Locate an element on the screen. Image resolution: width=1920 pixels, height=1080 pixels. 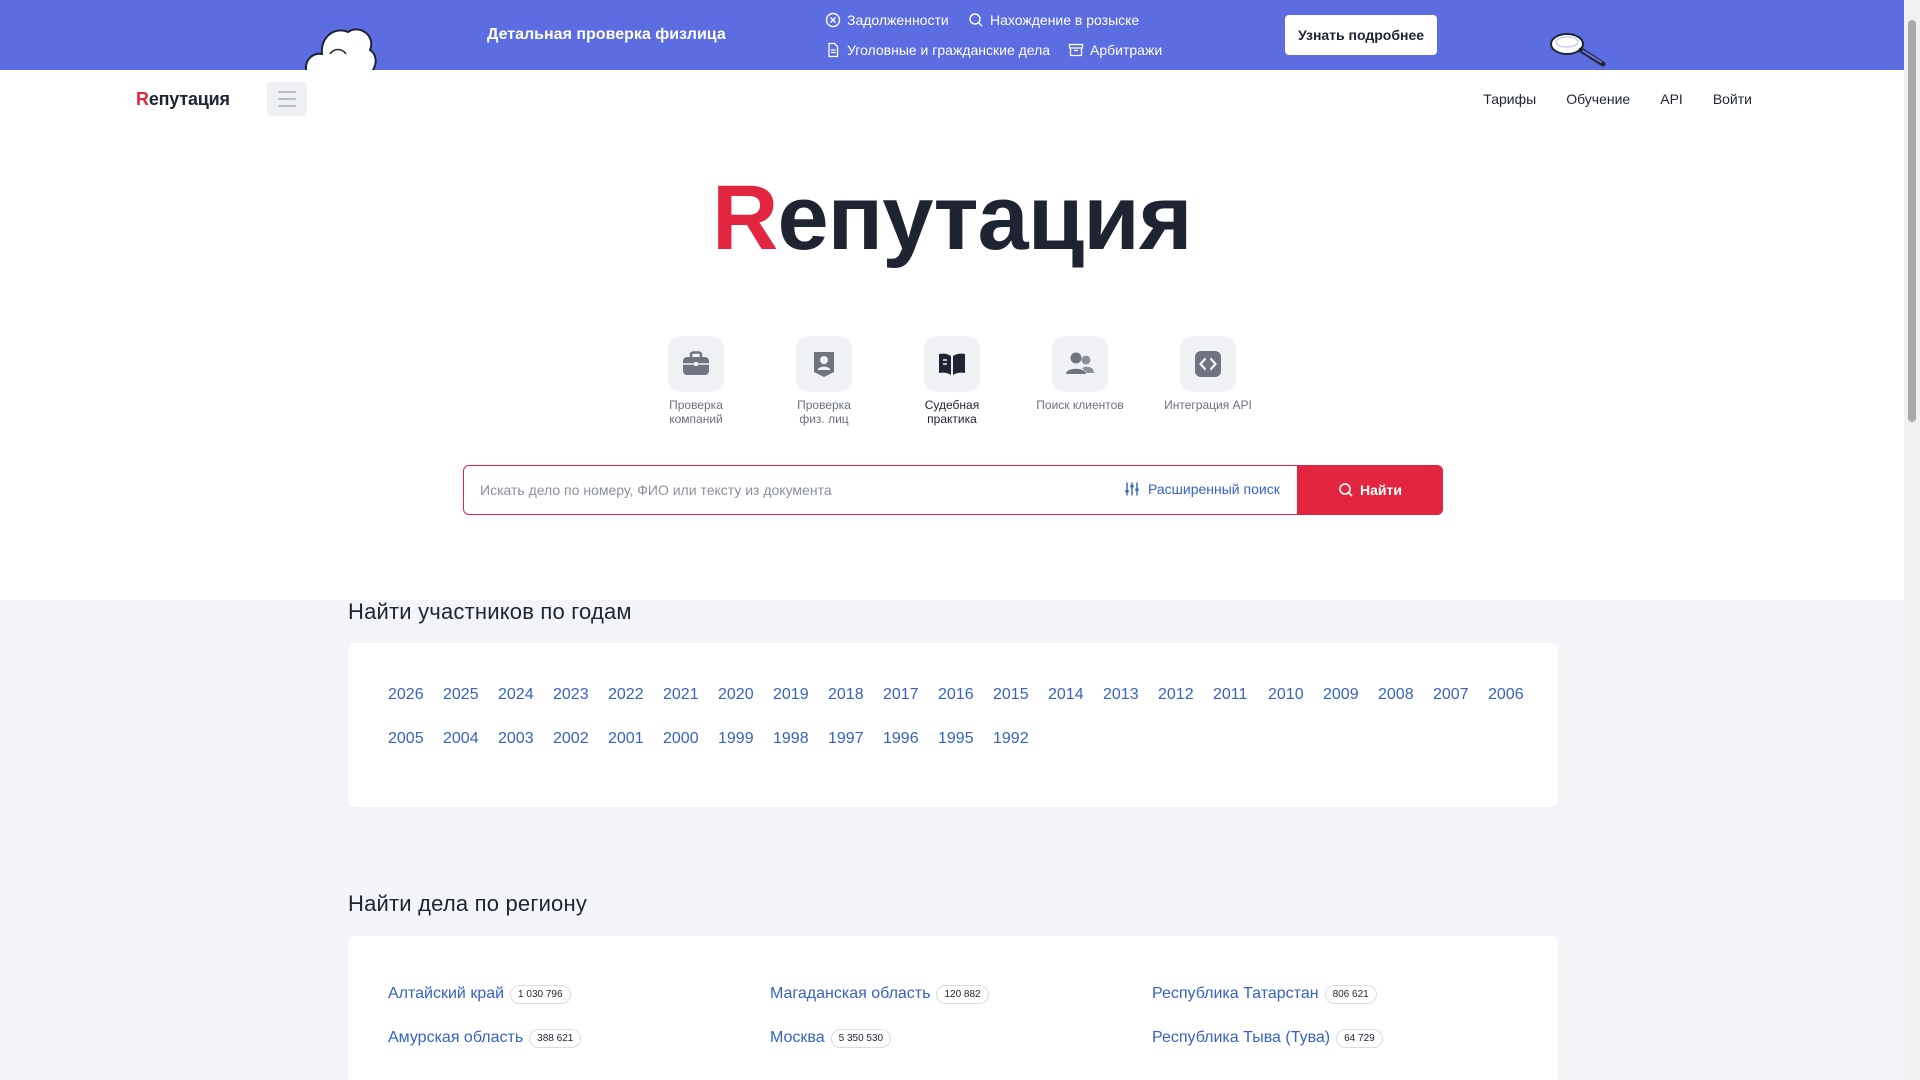
region-item: Республика Тыва (Тува) 64 729 is located at coordinates (1343, 1038).